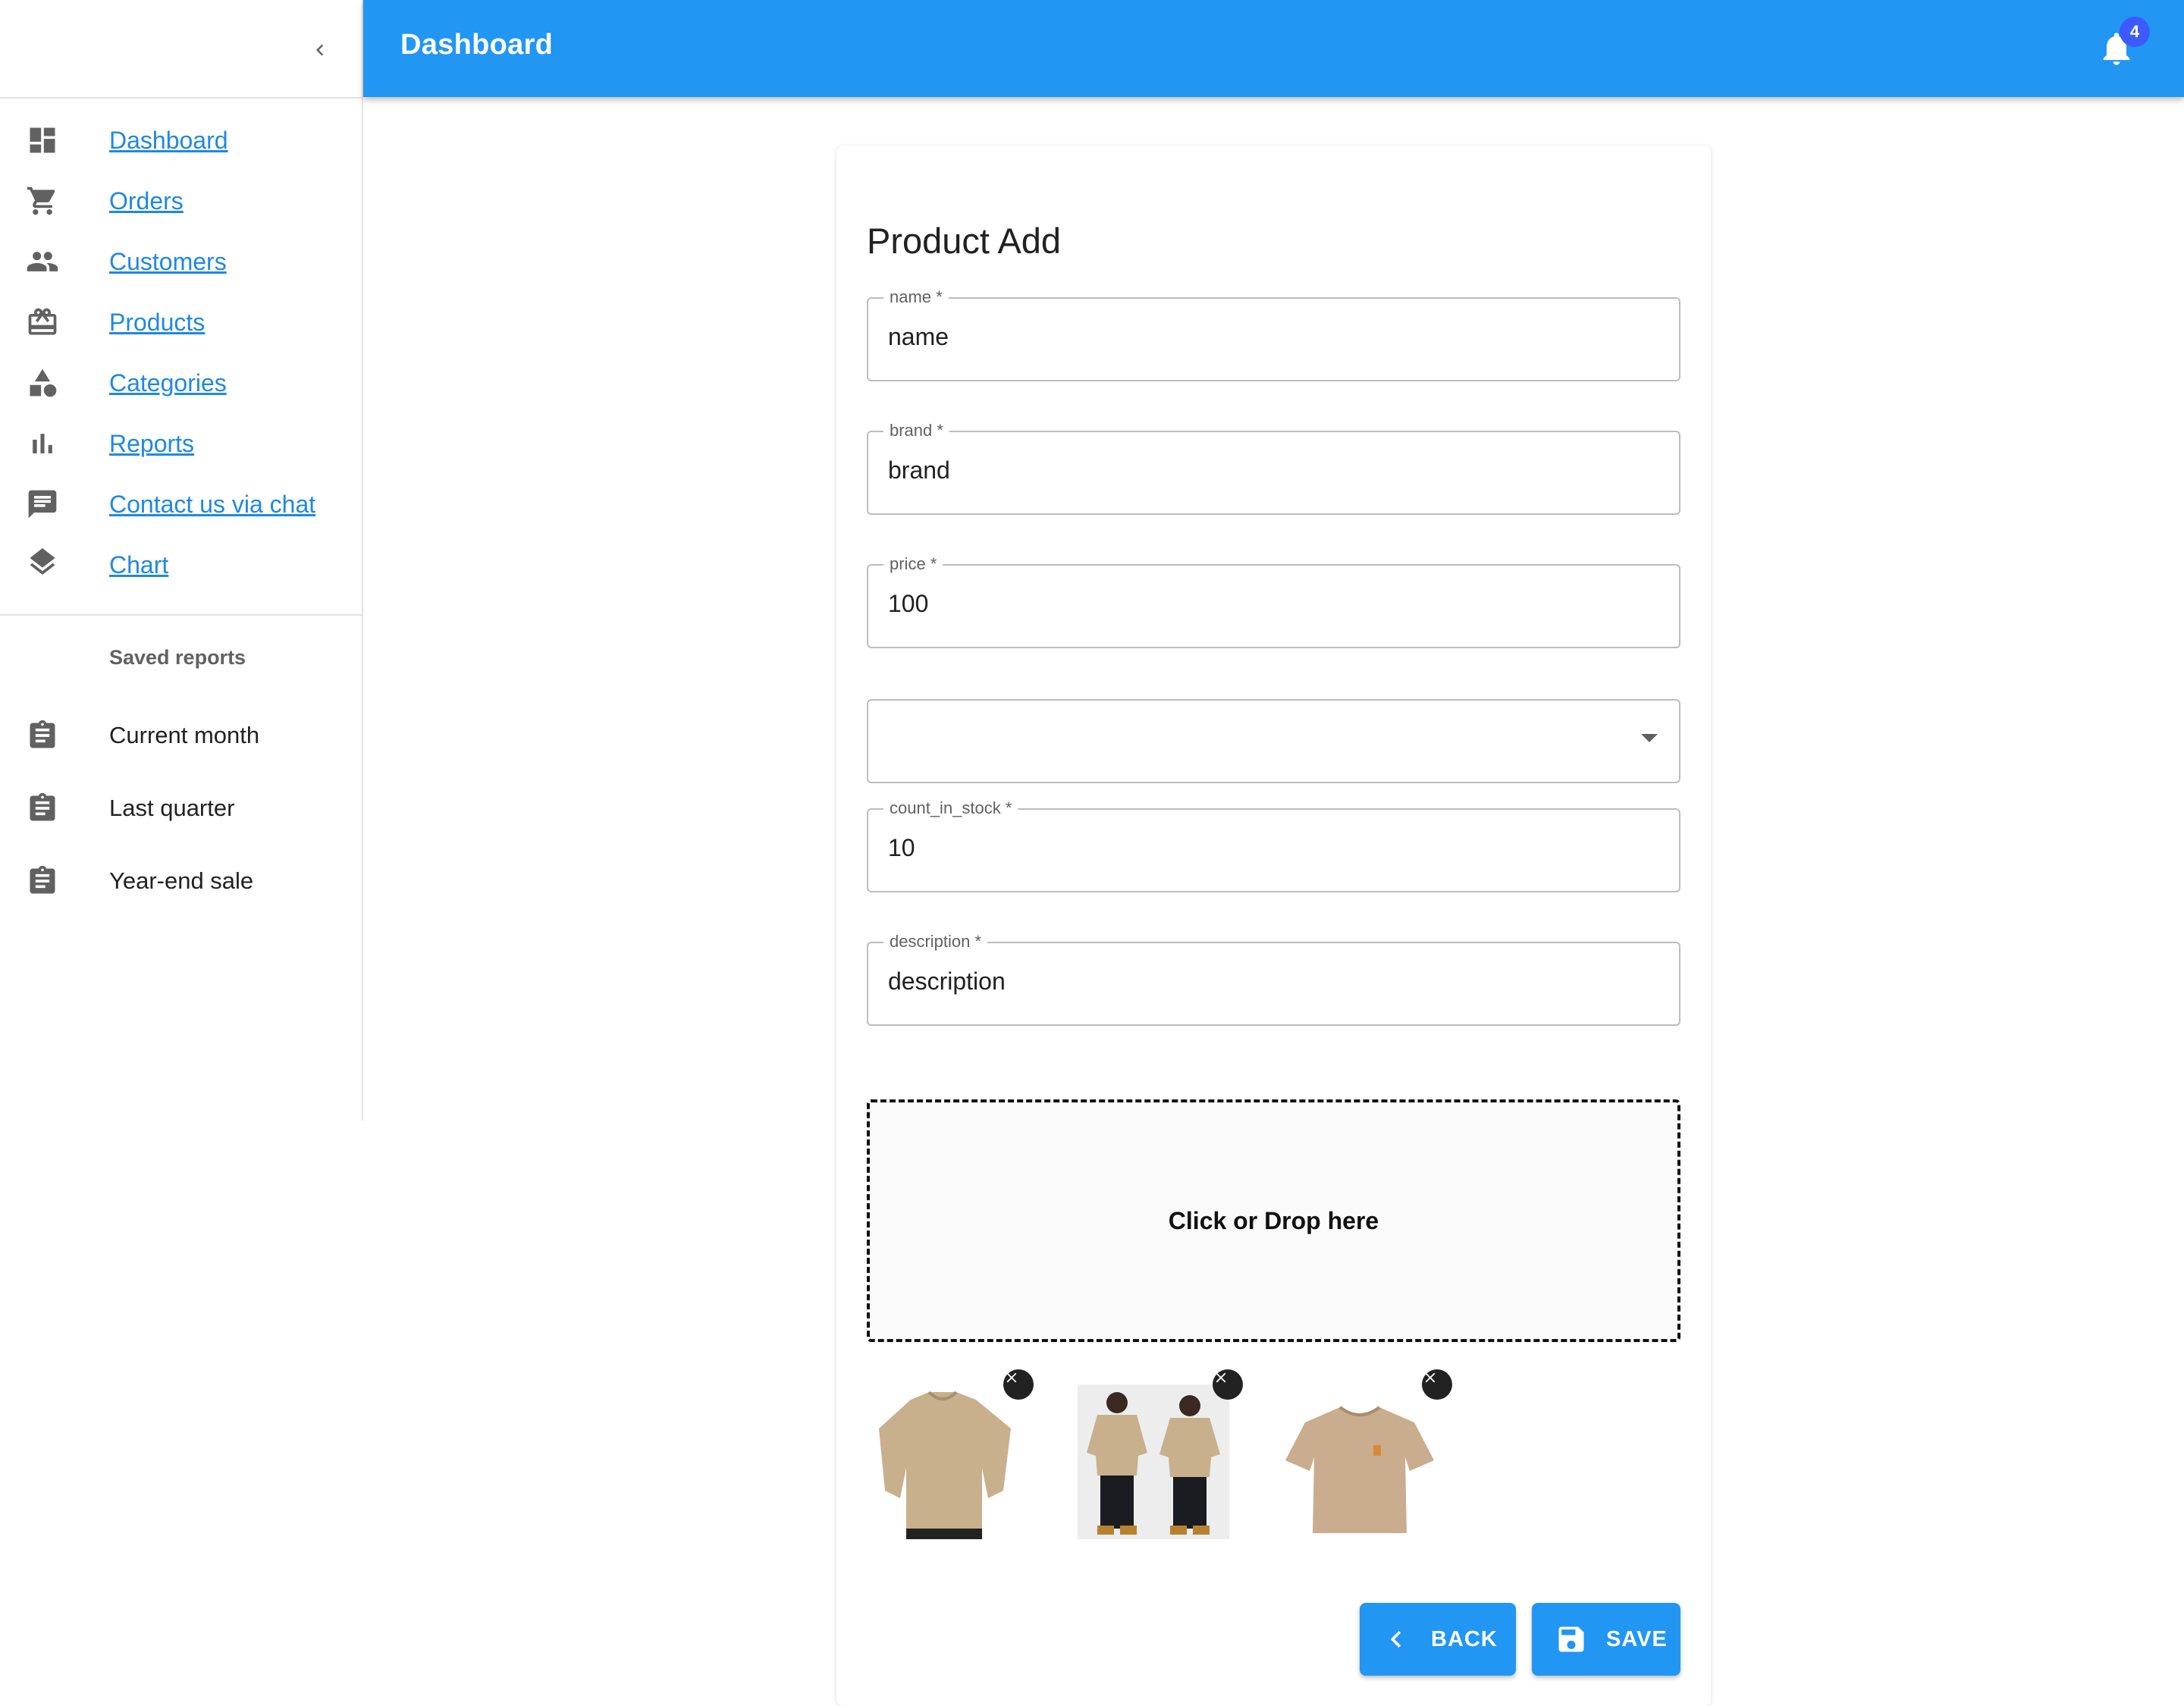  What do you see at coordinates (1273, 48) in the screenshot?
I see `app-bar: Dashboard 4` at bounding box center [1273, 48].